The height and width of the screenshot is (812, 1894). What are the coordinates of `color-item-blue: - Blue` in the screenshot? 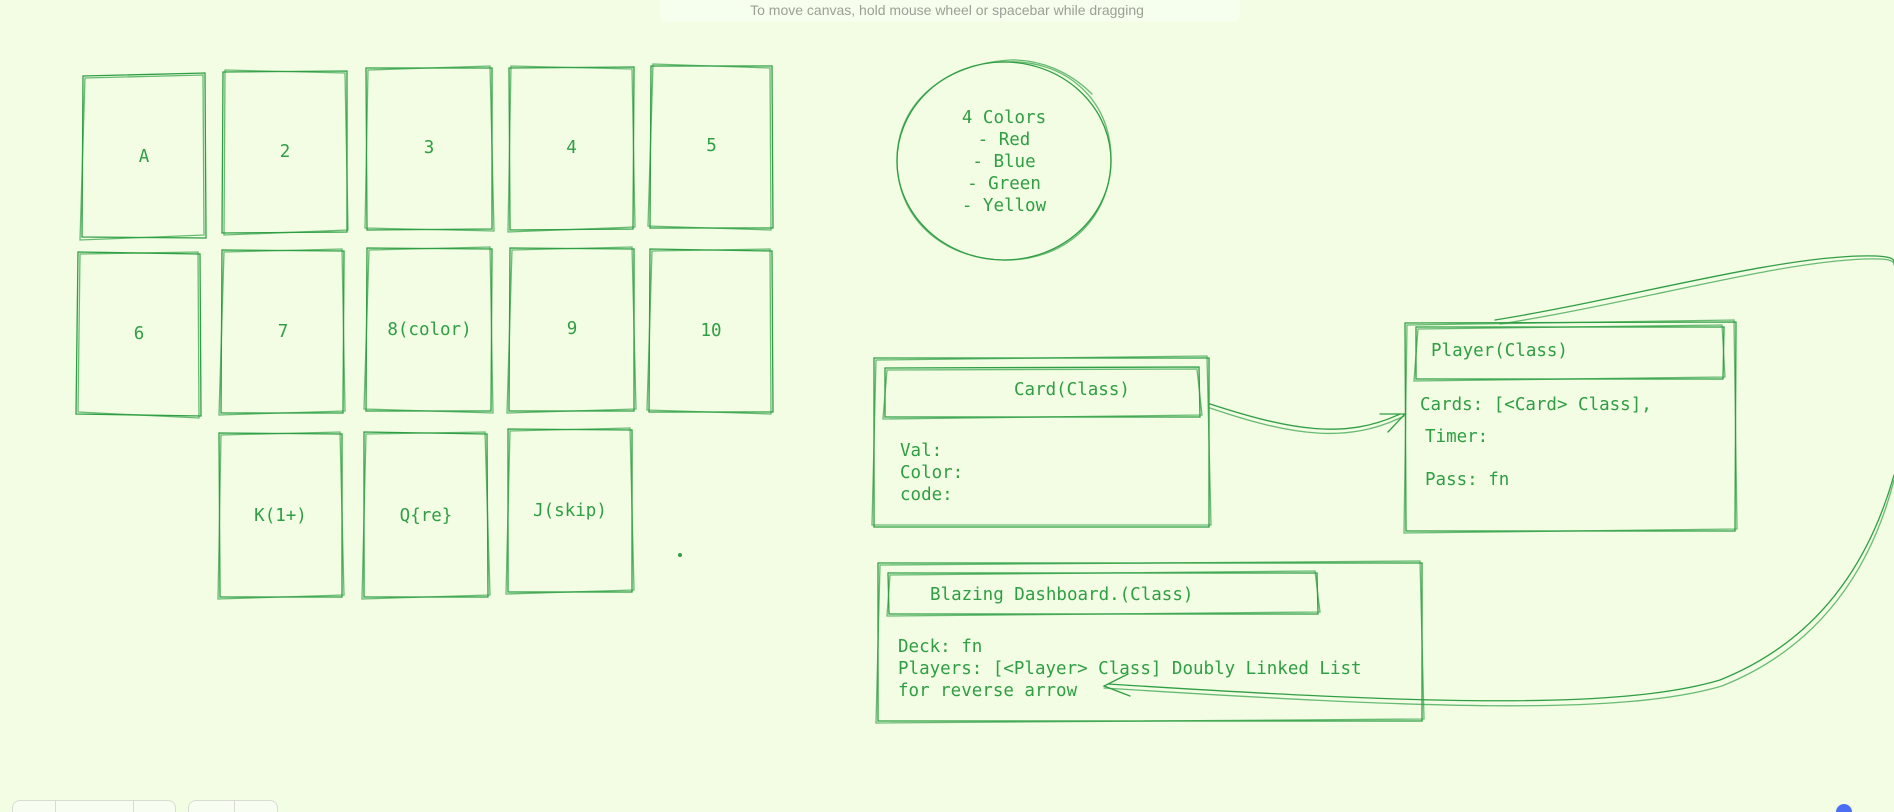 It's located at (1004, 162).